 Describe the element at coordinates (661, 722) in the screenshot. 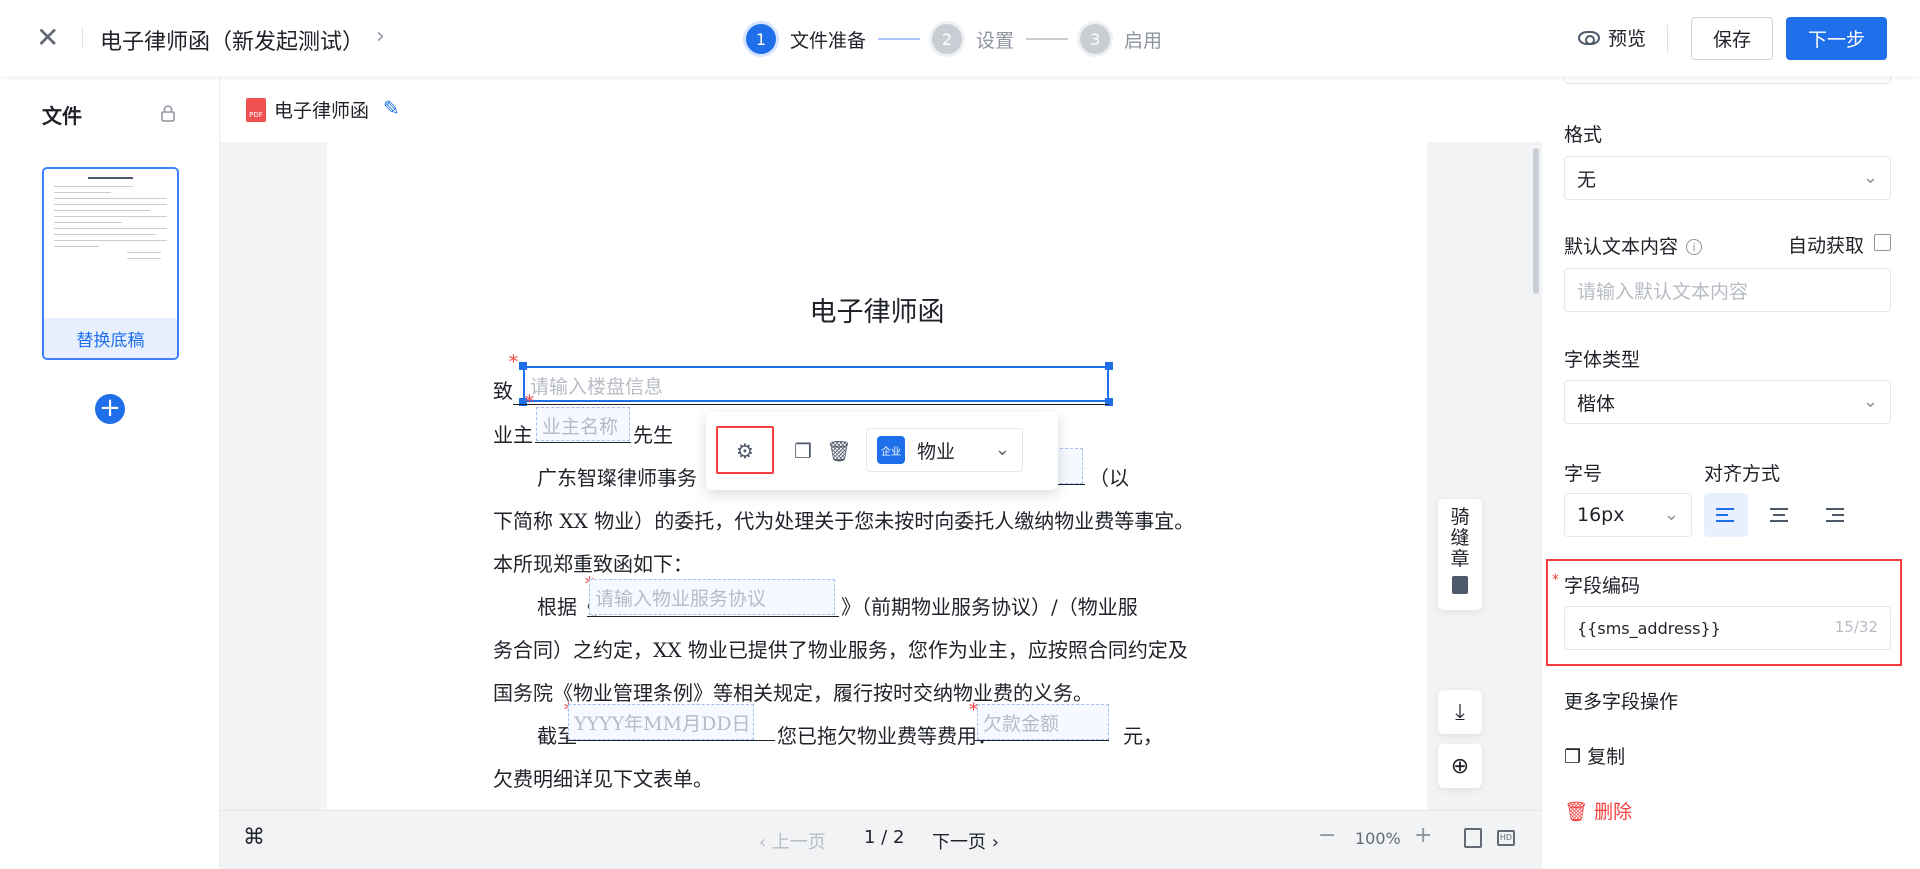

I see `date-field: YYYY年MM月DD日` at that location.